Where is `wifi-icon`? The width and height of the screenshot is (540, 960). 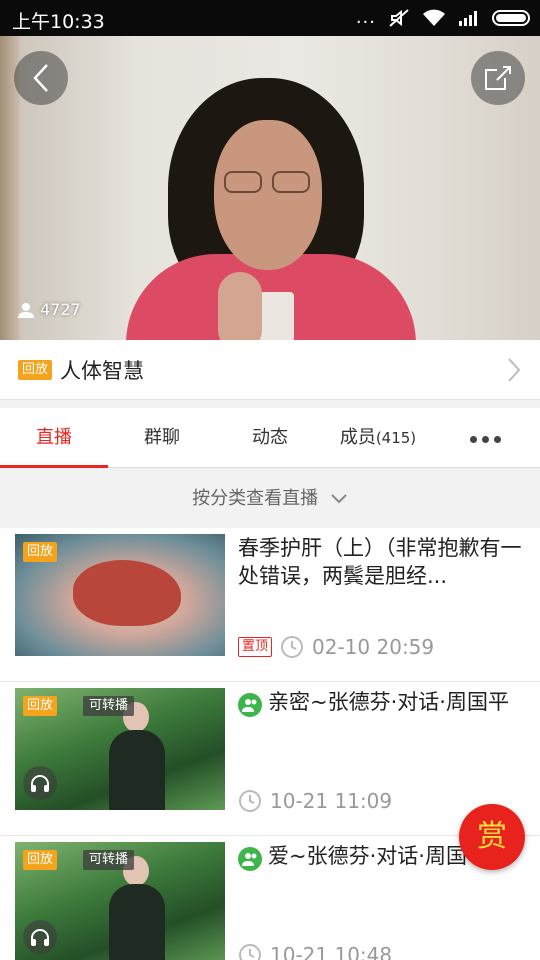
wifi-icon is located at coordinates (434, 17).